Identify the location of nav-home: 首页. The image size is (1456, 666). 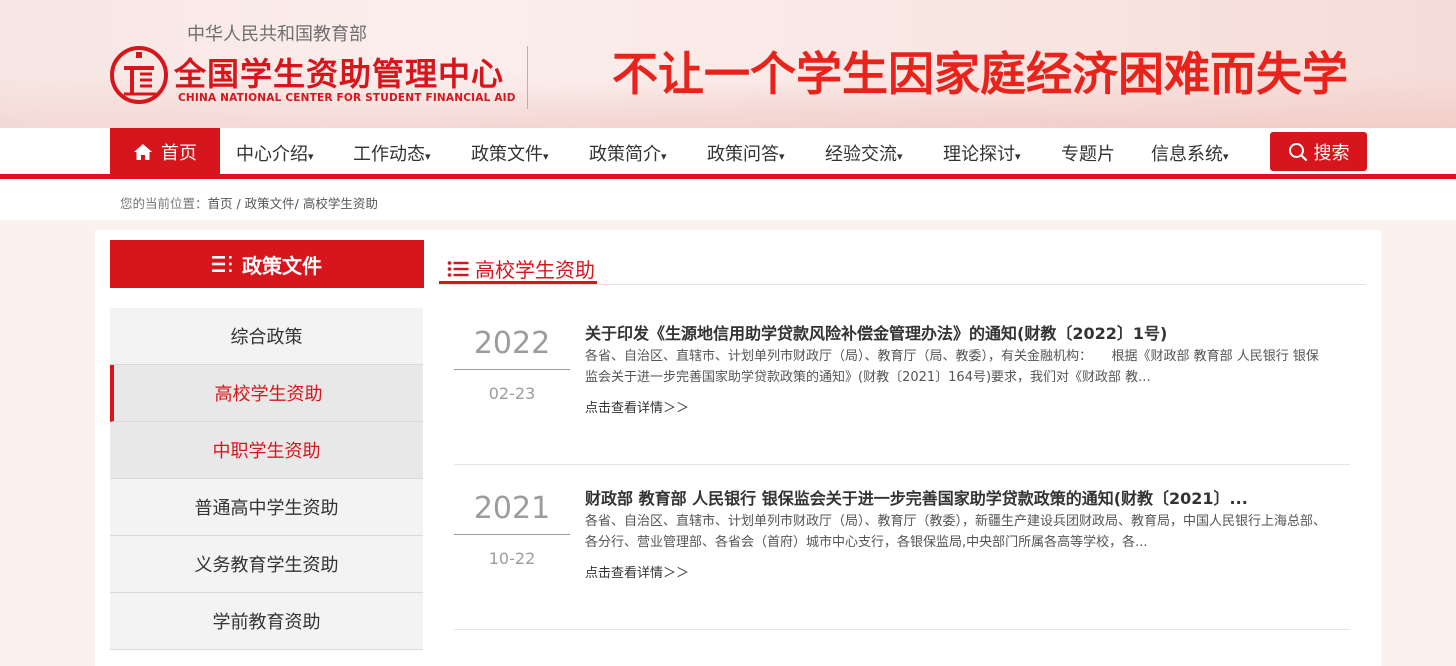
(165, 152).